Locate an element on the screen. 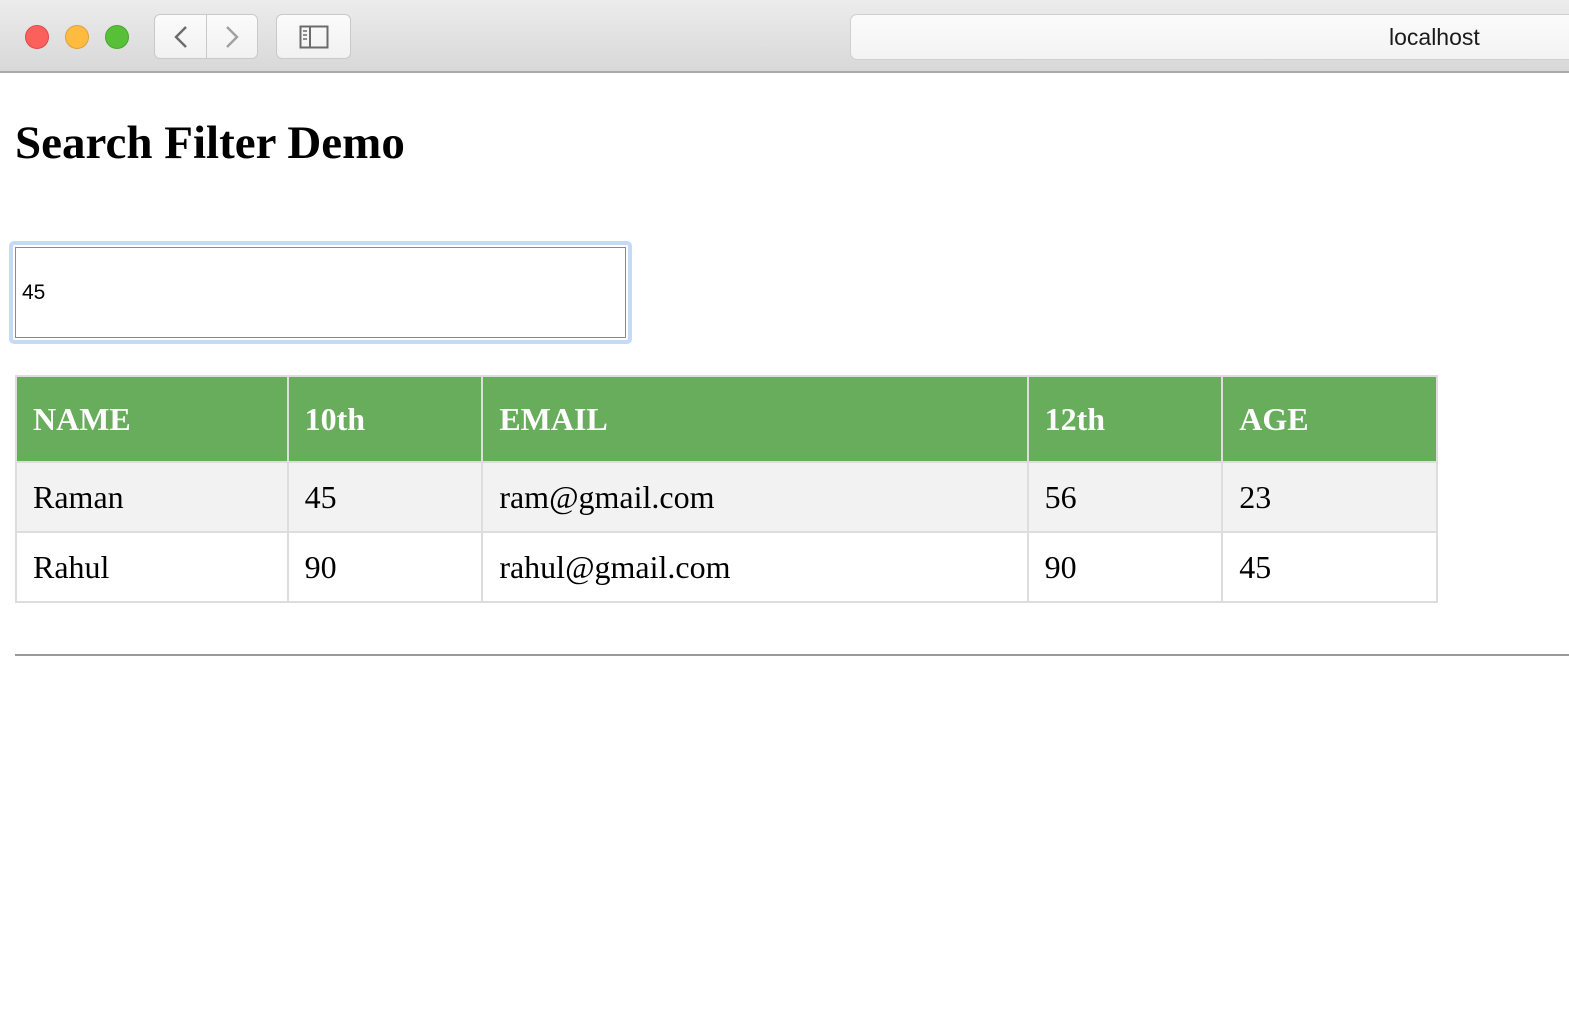  column-header-10th: 10th is located at coordinates (385, 419).